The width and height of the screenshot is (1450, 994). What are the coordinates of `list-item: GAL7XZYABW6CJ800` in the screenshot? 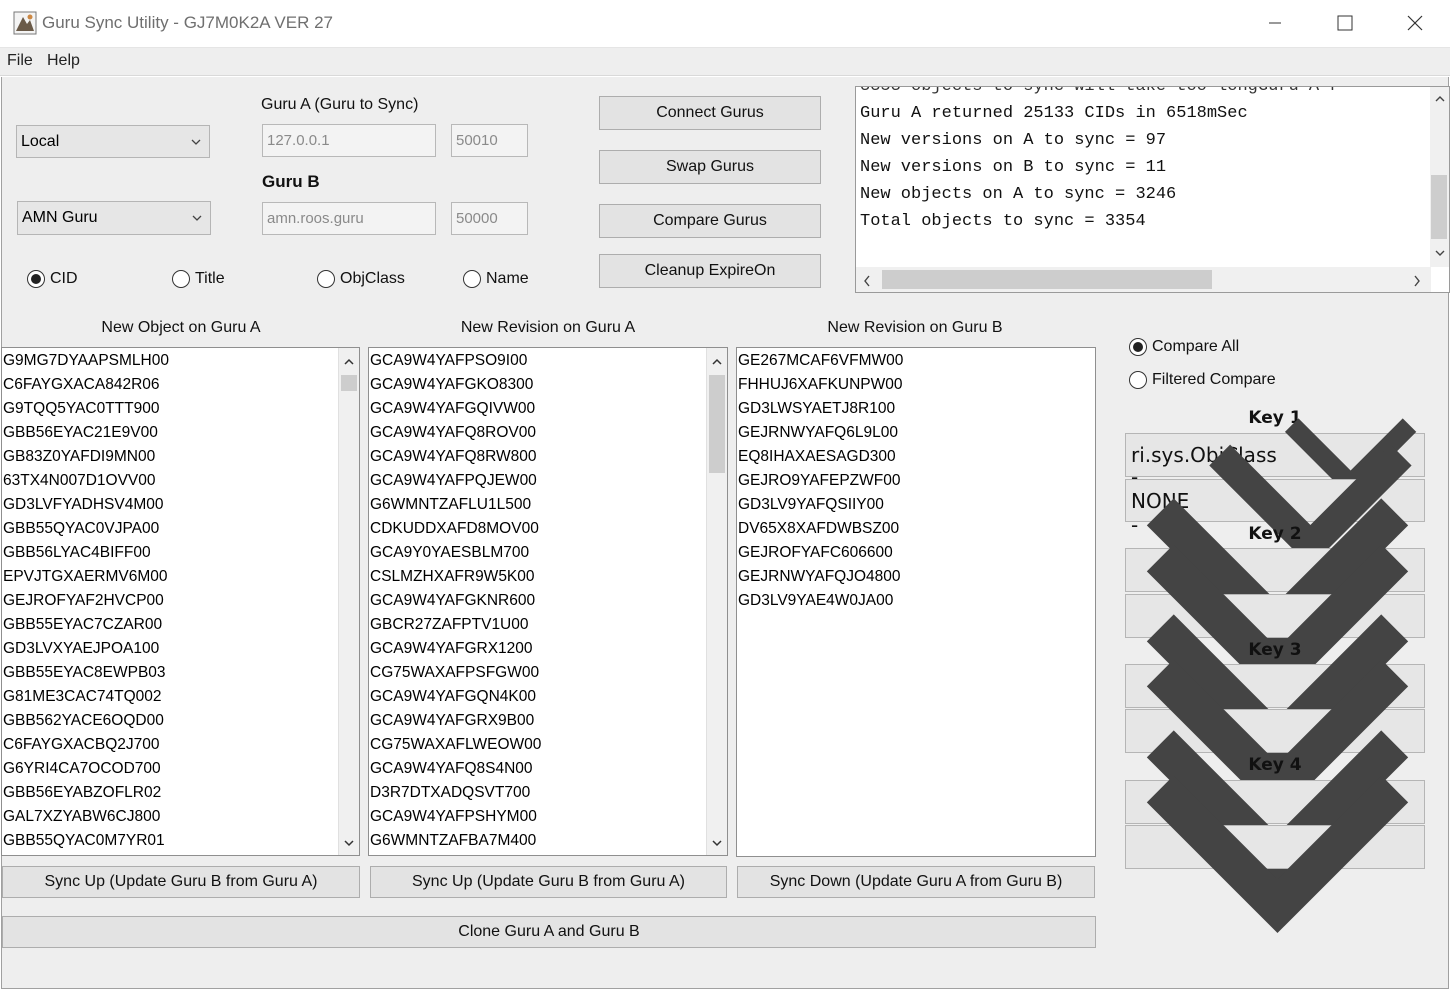 It's located at (180, 817).